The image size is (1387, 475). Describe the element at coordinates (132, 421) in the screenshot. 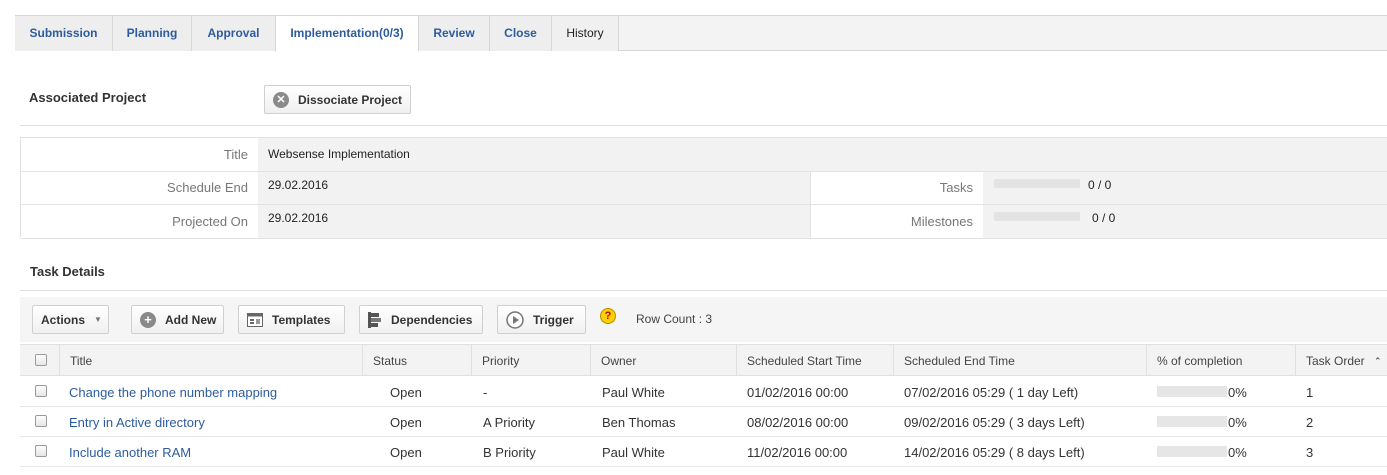

I see `task-title-link: Entry in Active directory` at that location.